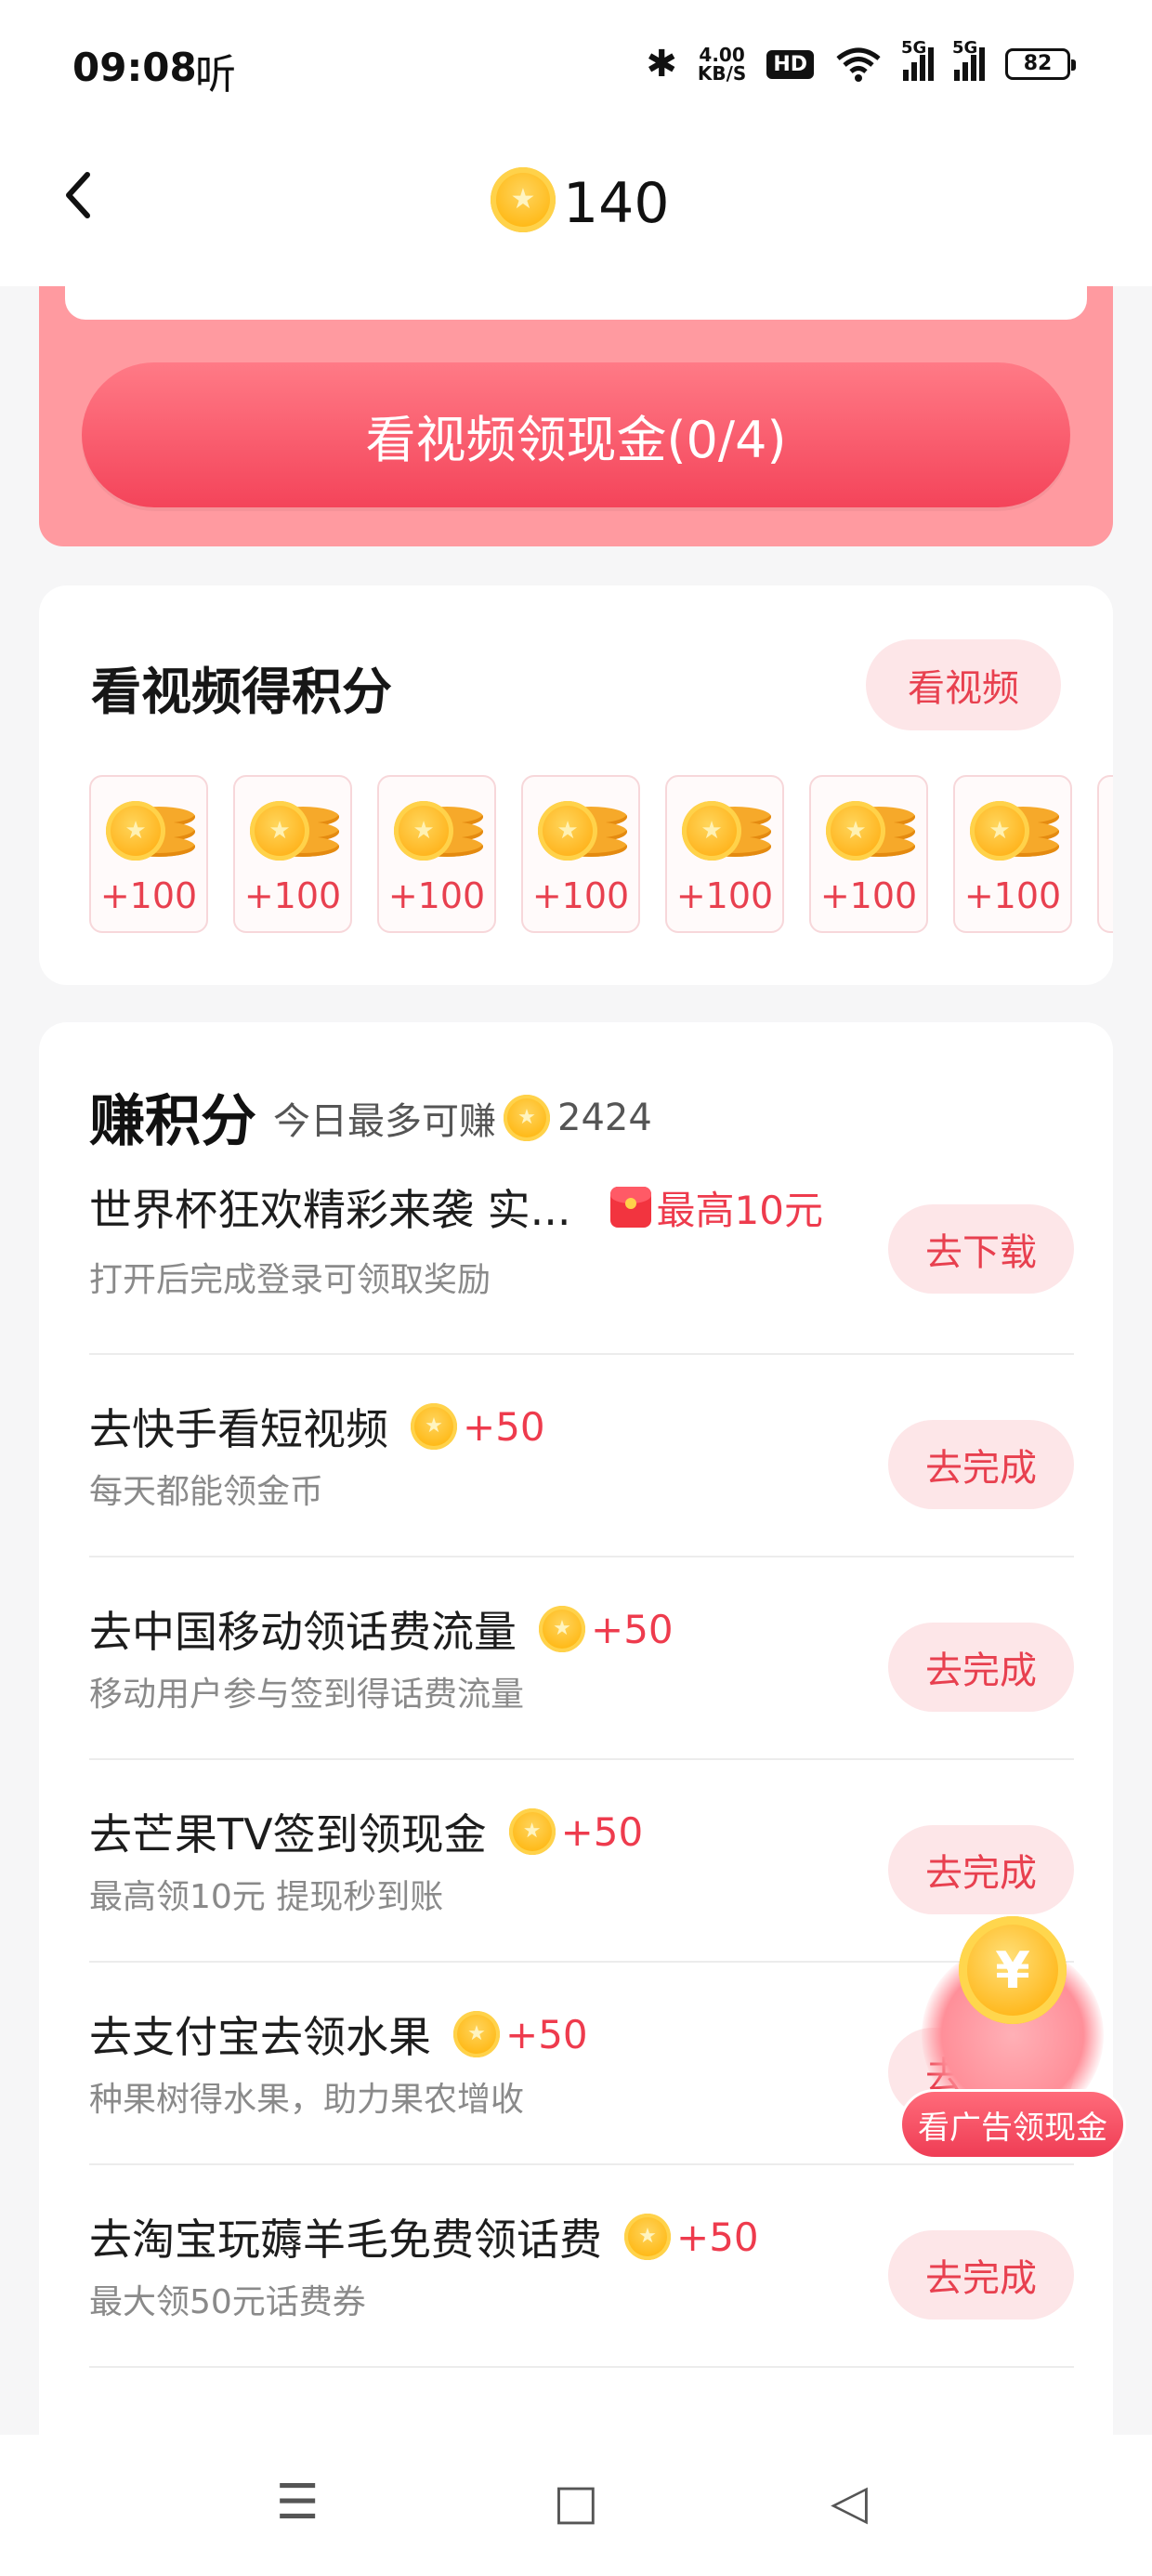 This screenshot has width=1152, height=2576. Describe the element at coordinates (981, 1249) in the screenshot. I see `download-button: 去下载` at that location.